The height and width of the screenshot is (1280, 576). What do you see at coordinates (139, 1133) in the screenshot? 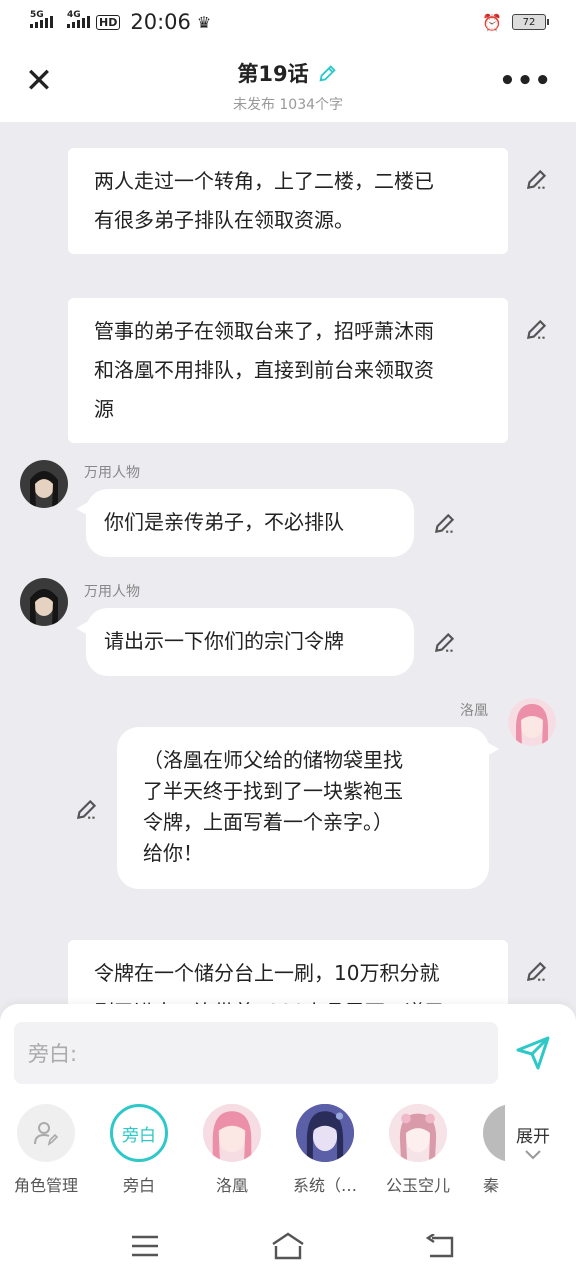
I see `narrator-icon: 旁白` at bounding box center [139, 1133].